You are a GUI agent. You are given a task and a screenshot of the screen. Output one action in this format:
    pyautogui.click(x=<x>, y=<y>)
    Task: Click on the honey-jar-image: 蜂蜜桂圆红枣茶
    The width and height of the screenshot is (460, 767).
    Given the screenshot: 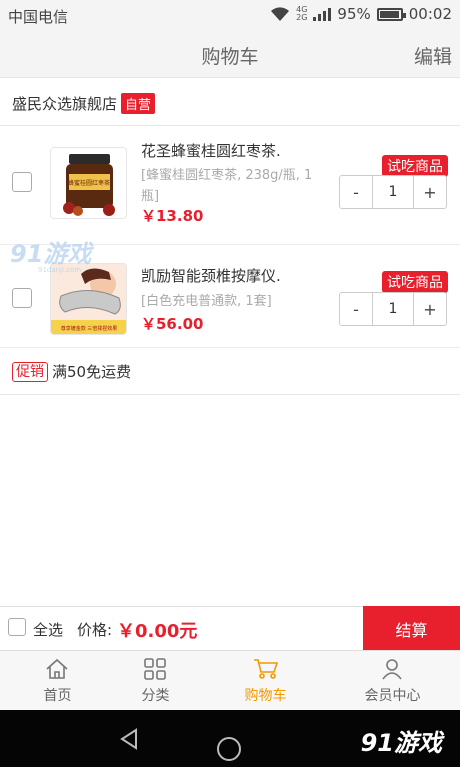 What is the action you would take?
    pyautogui.click(x=88, y=183)
    